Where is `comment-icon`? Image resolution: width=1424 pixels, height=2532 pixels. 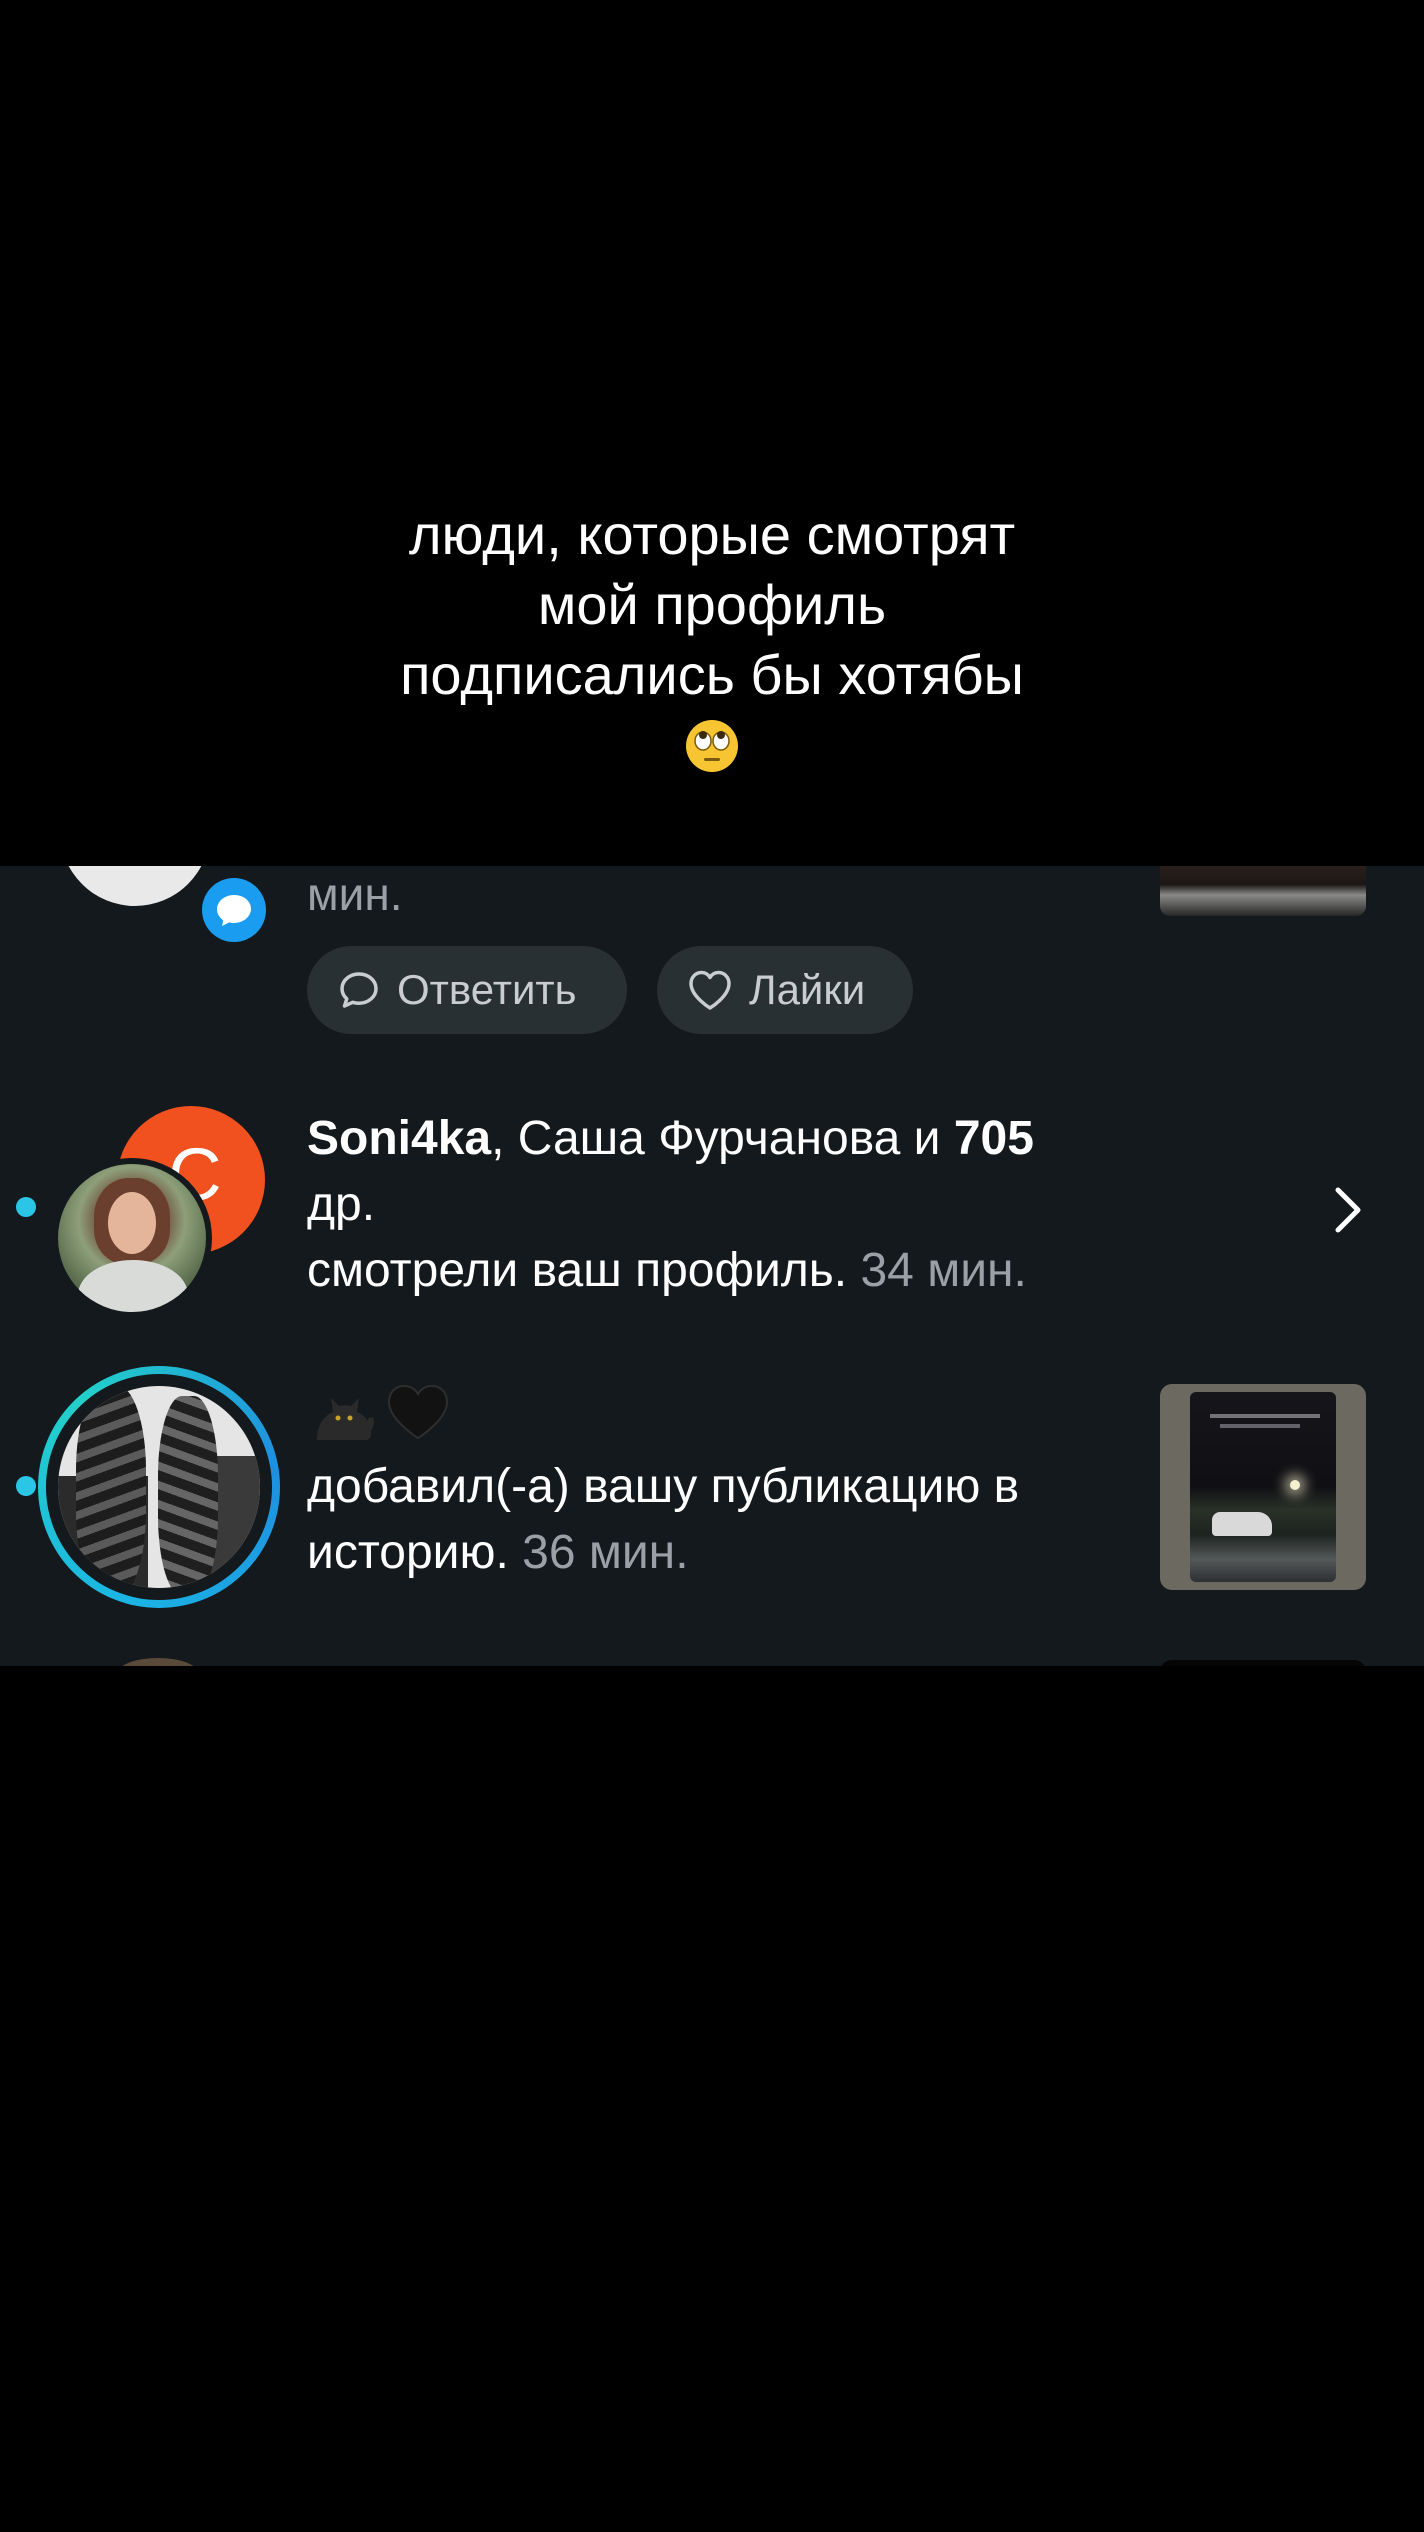
comment-icon is located at coordinates (359, 990).